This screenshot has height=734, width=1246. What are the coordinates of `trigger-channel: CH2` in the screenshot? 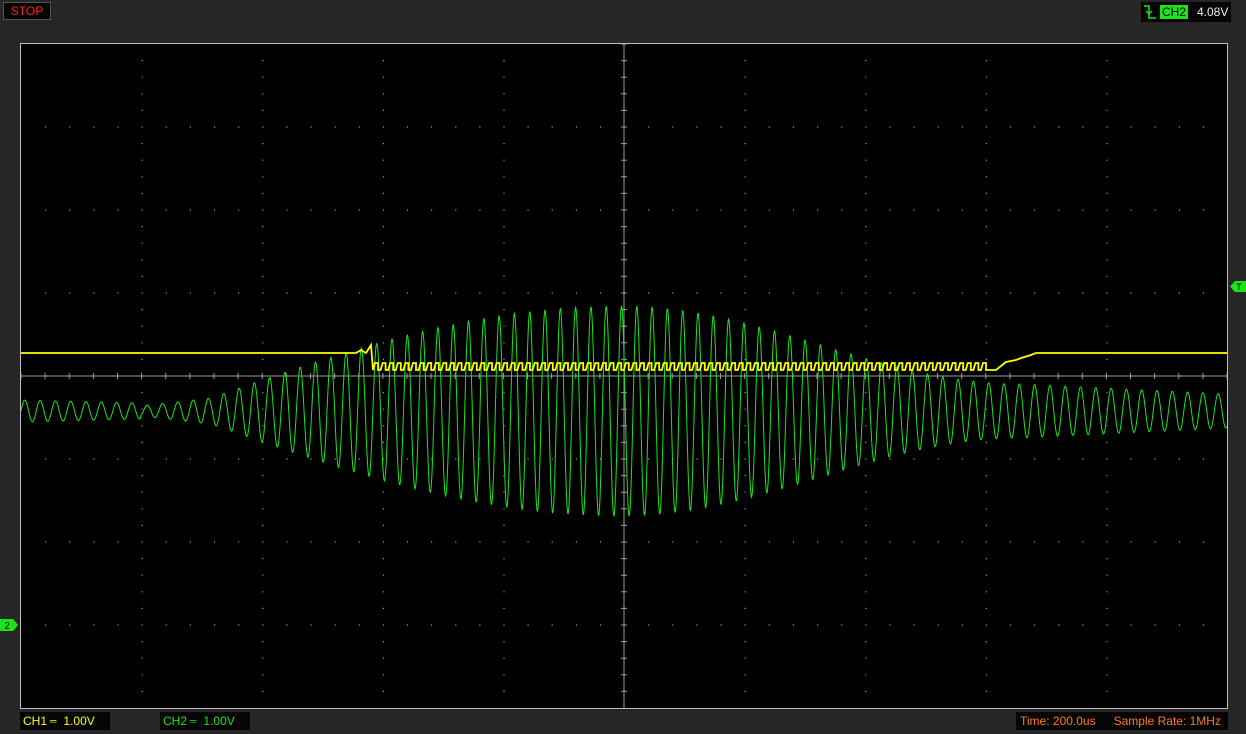 It's located at (1174, 12).